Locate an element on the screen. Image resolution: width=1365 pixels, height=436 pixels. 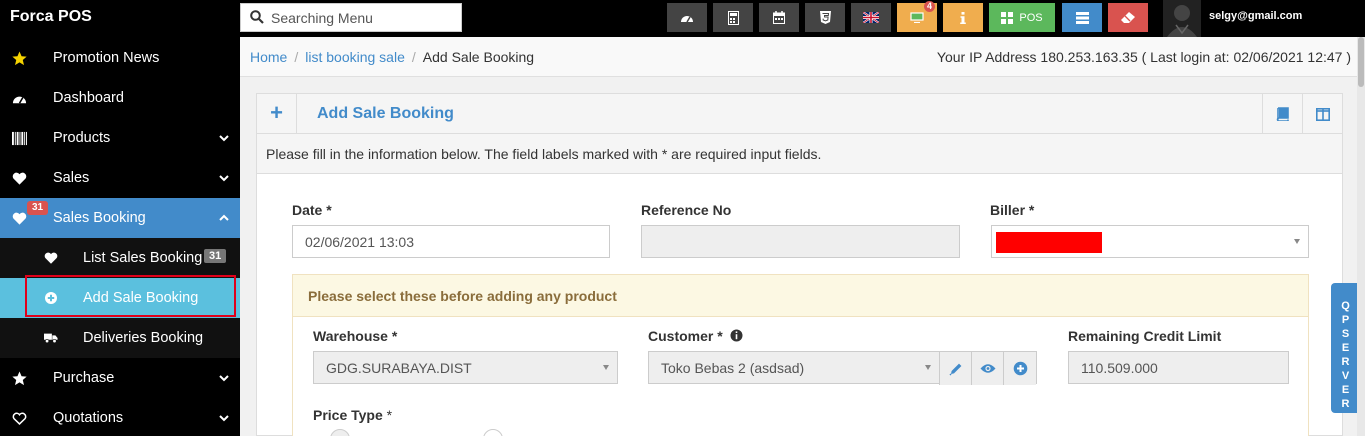
plus-circle-icon is located at coordinates (1020, 368).